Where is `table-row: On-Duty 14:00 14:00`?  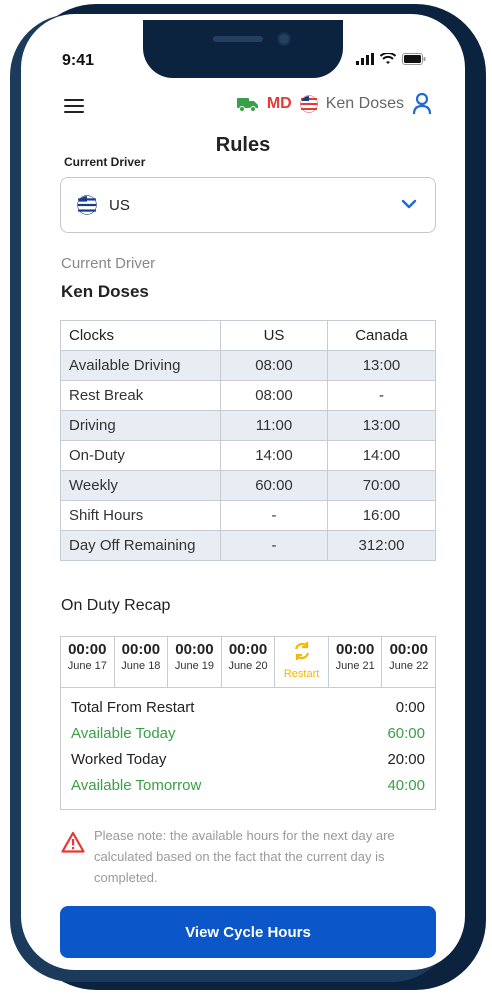 table-row: On-Duty 14:00 14:00 is located at coordinates (248, 455).